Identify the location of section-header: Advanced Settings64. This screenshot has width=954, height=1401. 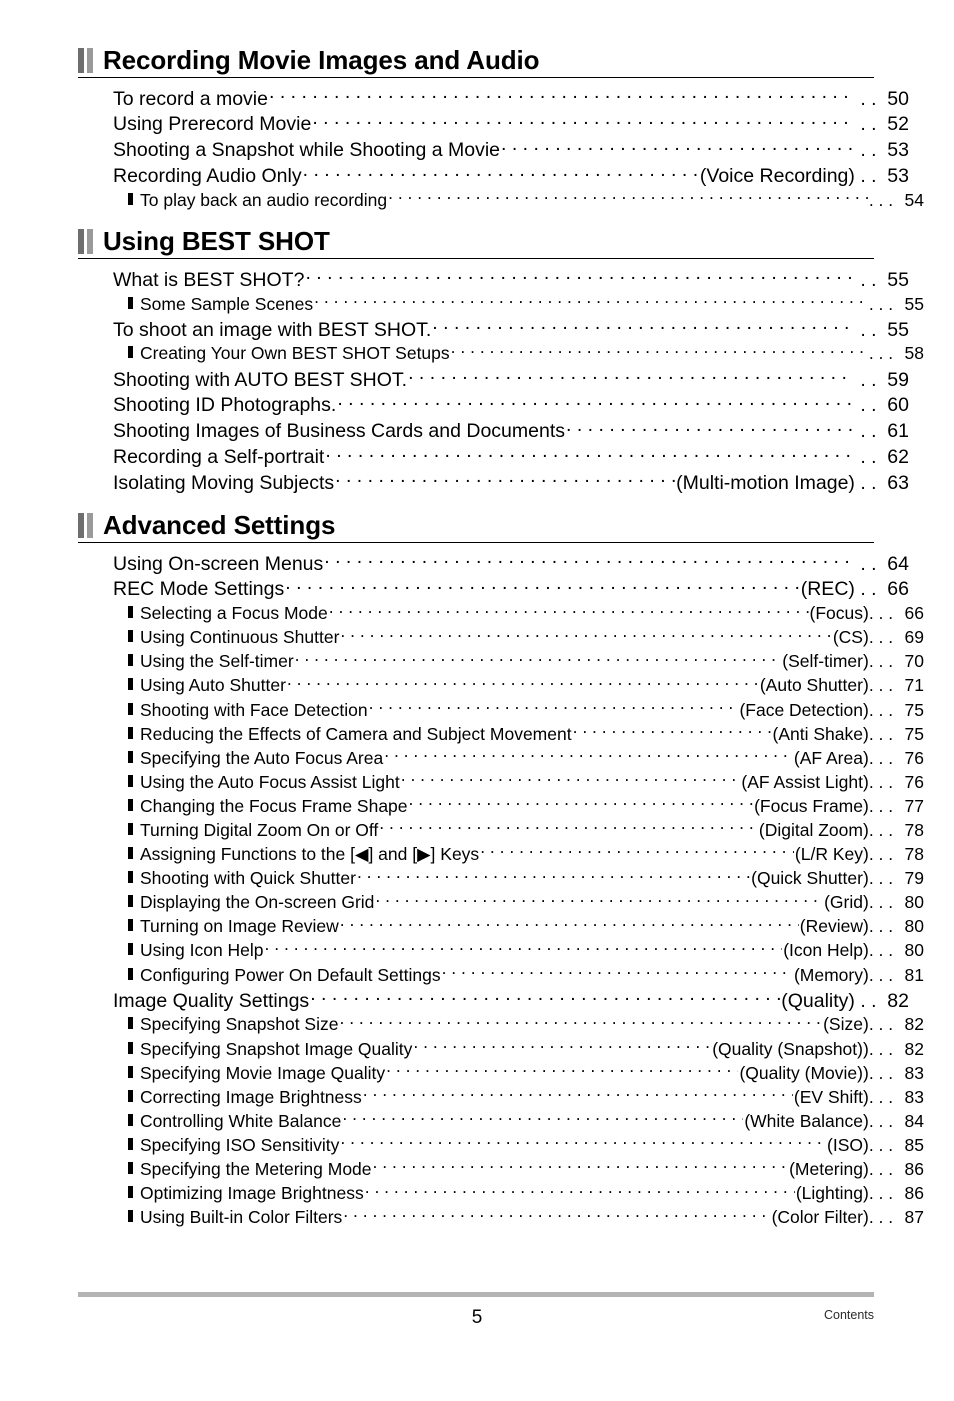
(476, 526).